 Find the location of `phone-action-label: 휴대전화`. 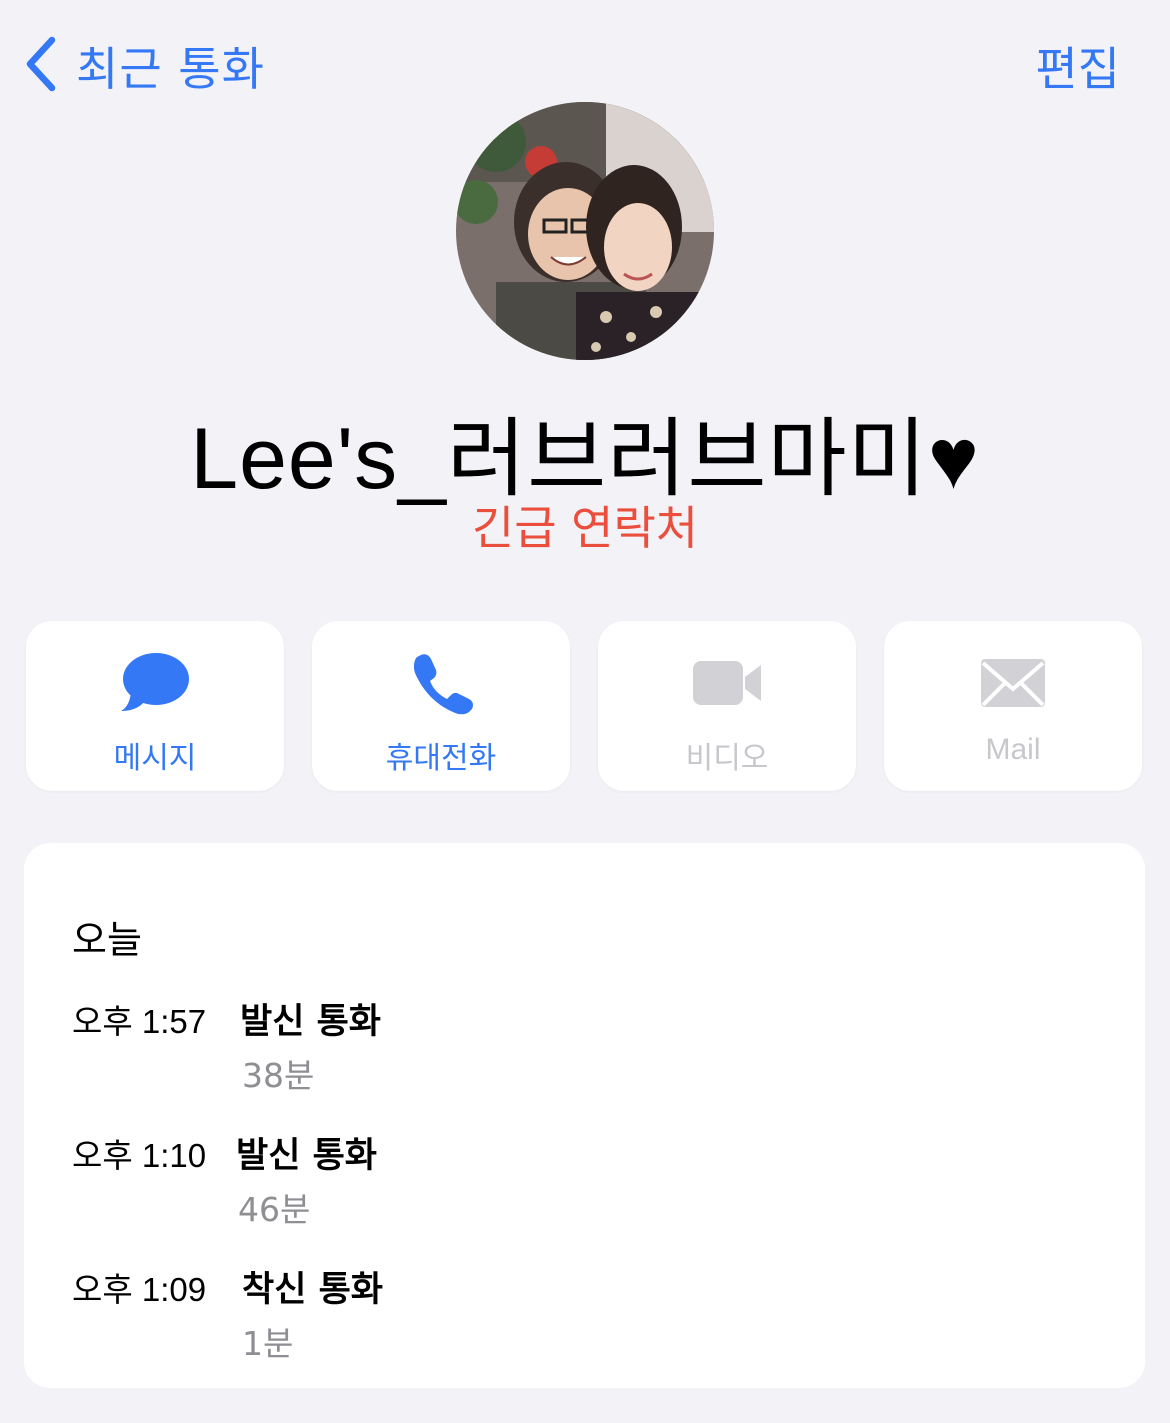

phone-action-label: 휴대전화 is located at coordinates (441, 758).